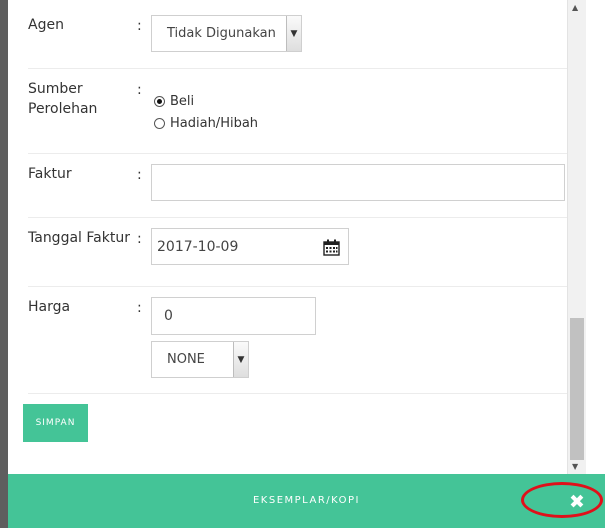 This screenshot has width=605, height=528. I want to click on agen-label: Agen, so click(46, 25).